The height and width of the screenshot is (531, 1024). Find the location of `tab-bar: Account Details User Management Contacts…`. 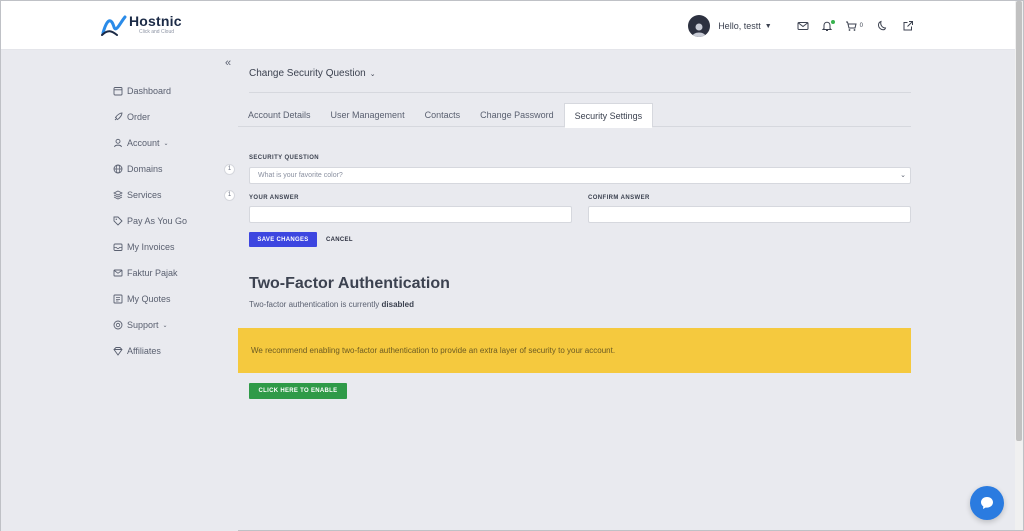

tab-bar: Account Details User Management Contacts… is located at coordinates (574, 115).